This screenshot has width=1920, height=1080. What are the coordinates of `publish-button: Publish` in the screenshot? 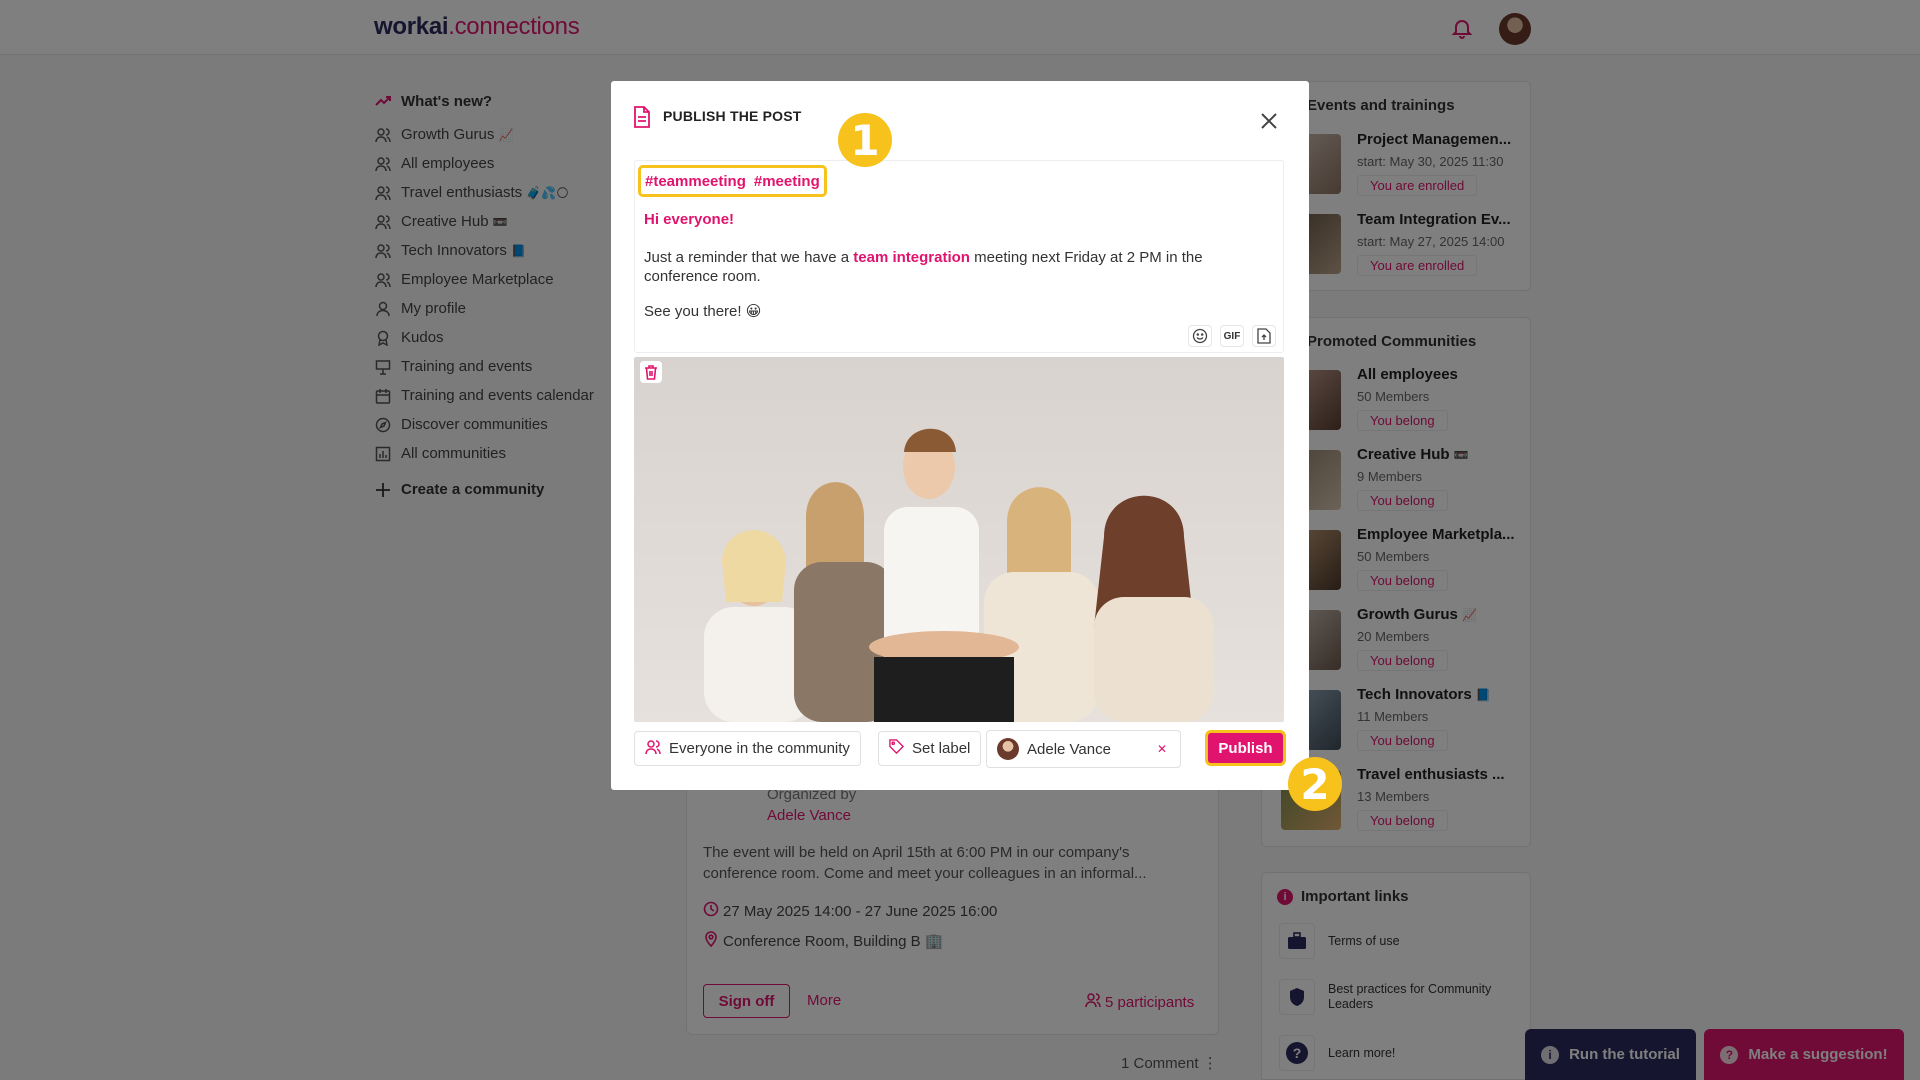 It's located at (1245, 748).